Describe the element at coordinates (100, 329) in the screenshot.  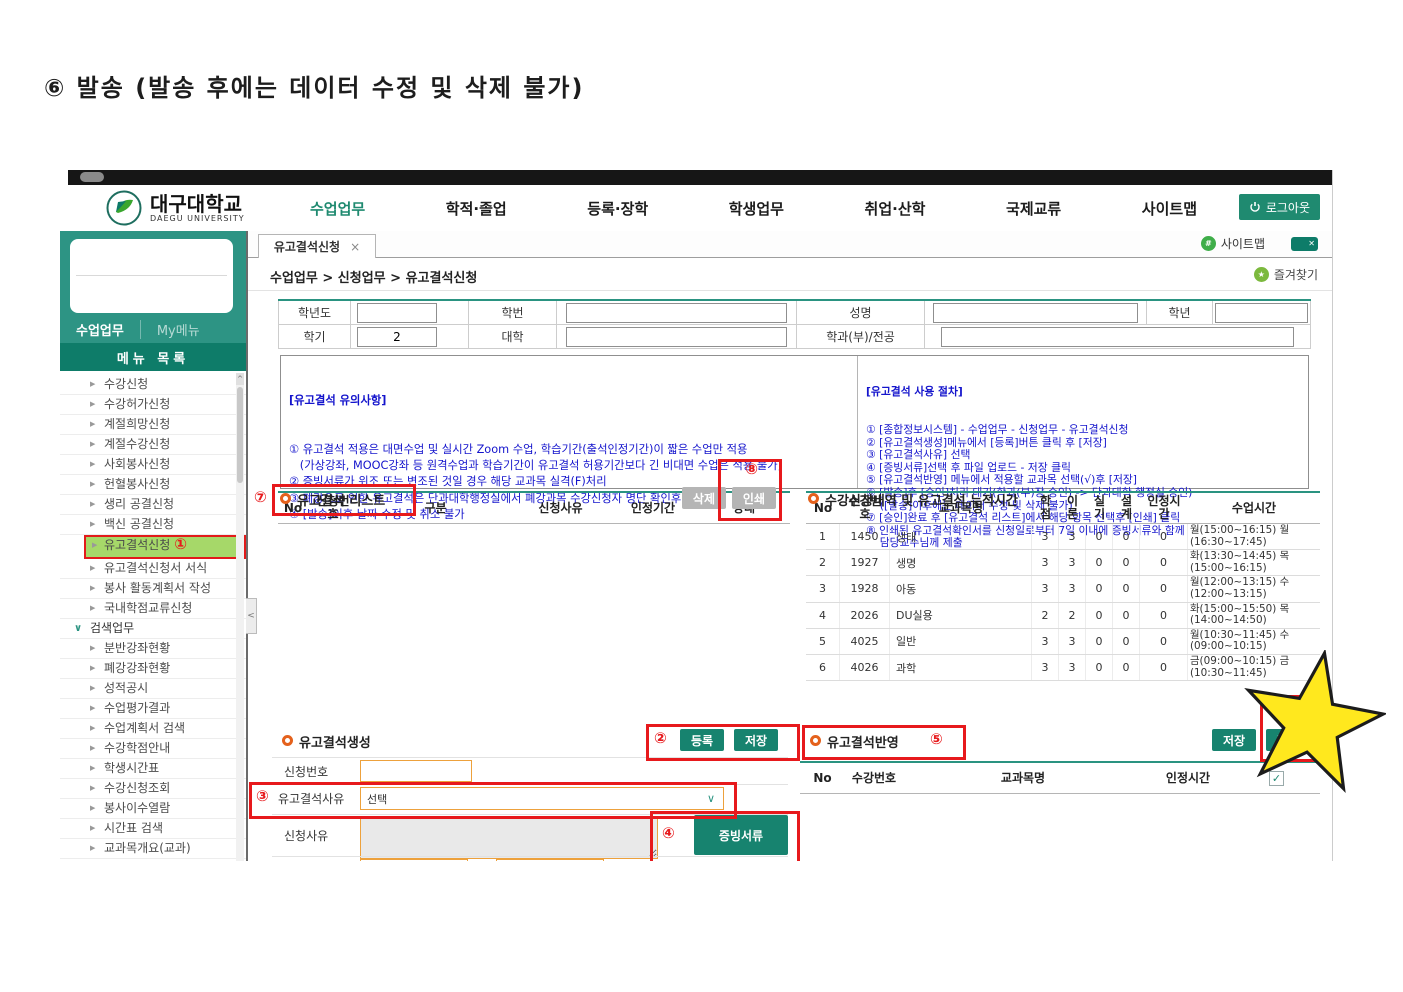
I see `sidebar-tab-main: 수업업무` at that location.